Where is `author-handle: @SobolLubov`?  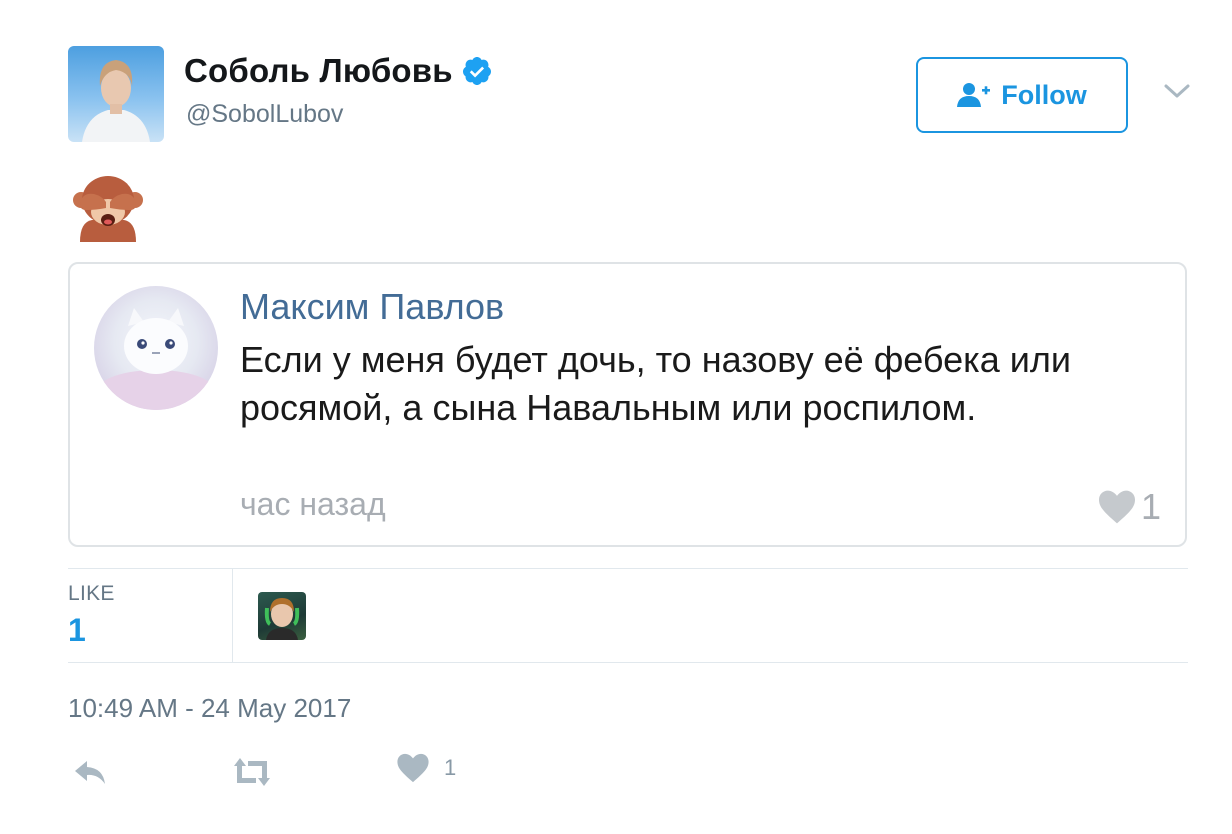 author-handle: @SobolLubov is located at coordinates (264, 114).